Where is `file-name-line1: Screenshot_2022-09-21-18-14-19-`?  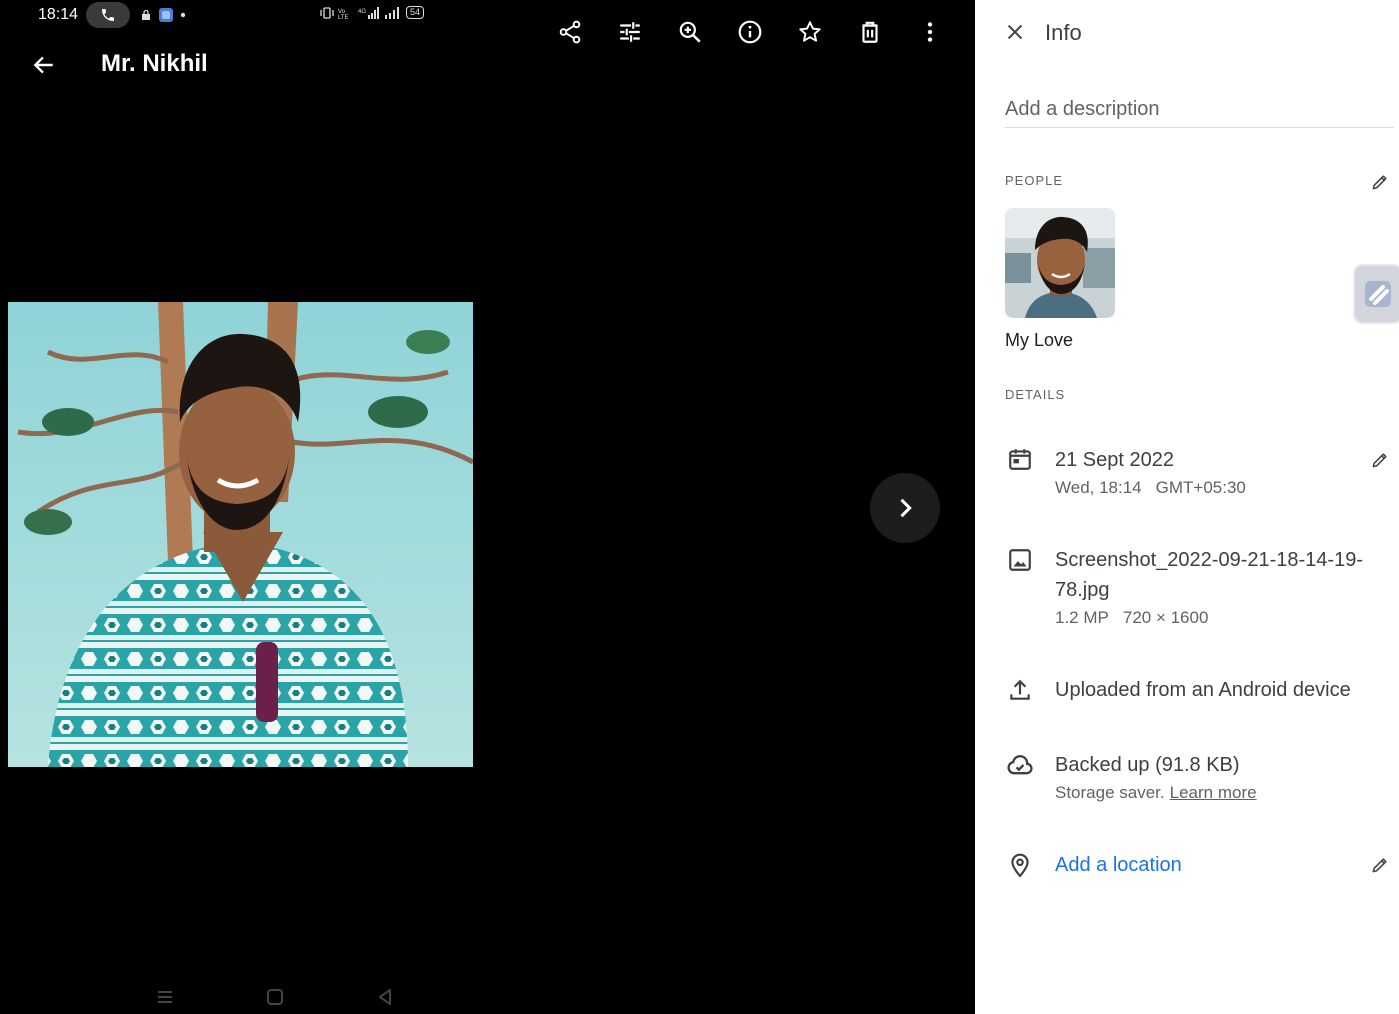 file-name-line1: Screenshot_2022-09-21-18-14-19- is located at coordinates (1209, 560).